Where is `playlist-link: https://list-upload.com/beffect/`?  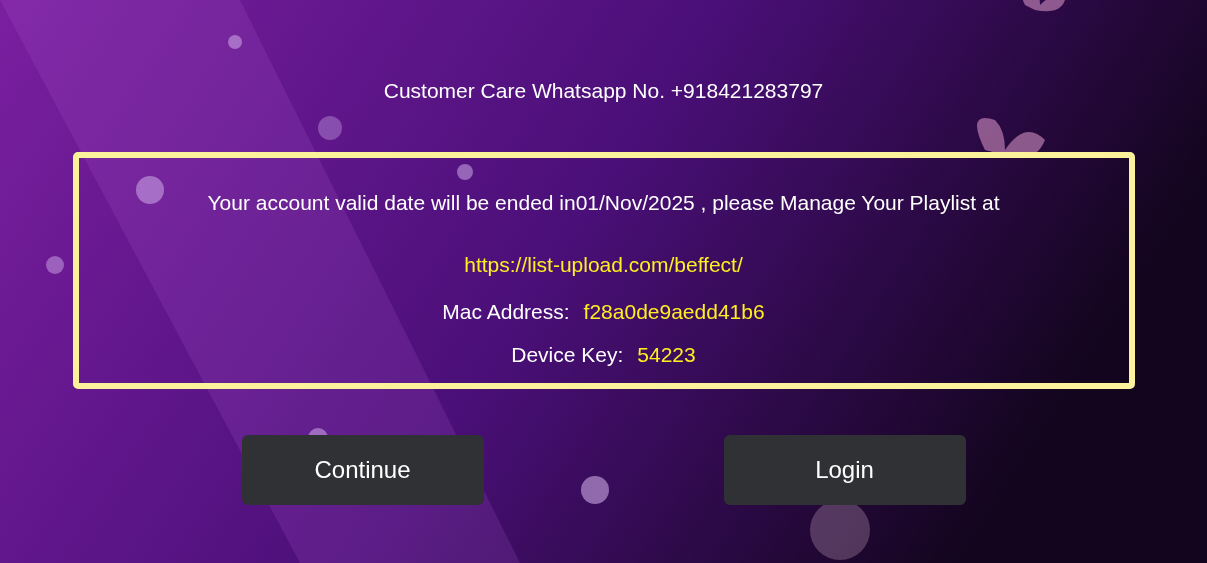
playlist-link: https://list-upload.com/beffect/ is located at coordinates (603, 265).